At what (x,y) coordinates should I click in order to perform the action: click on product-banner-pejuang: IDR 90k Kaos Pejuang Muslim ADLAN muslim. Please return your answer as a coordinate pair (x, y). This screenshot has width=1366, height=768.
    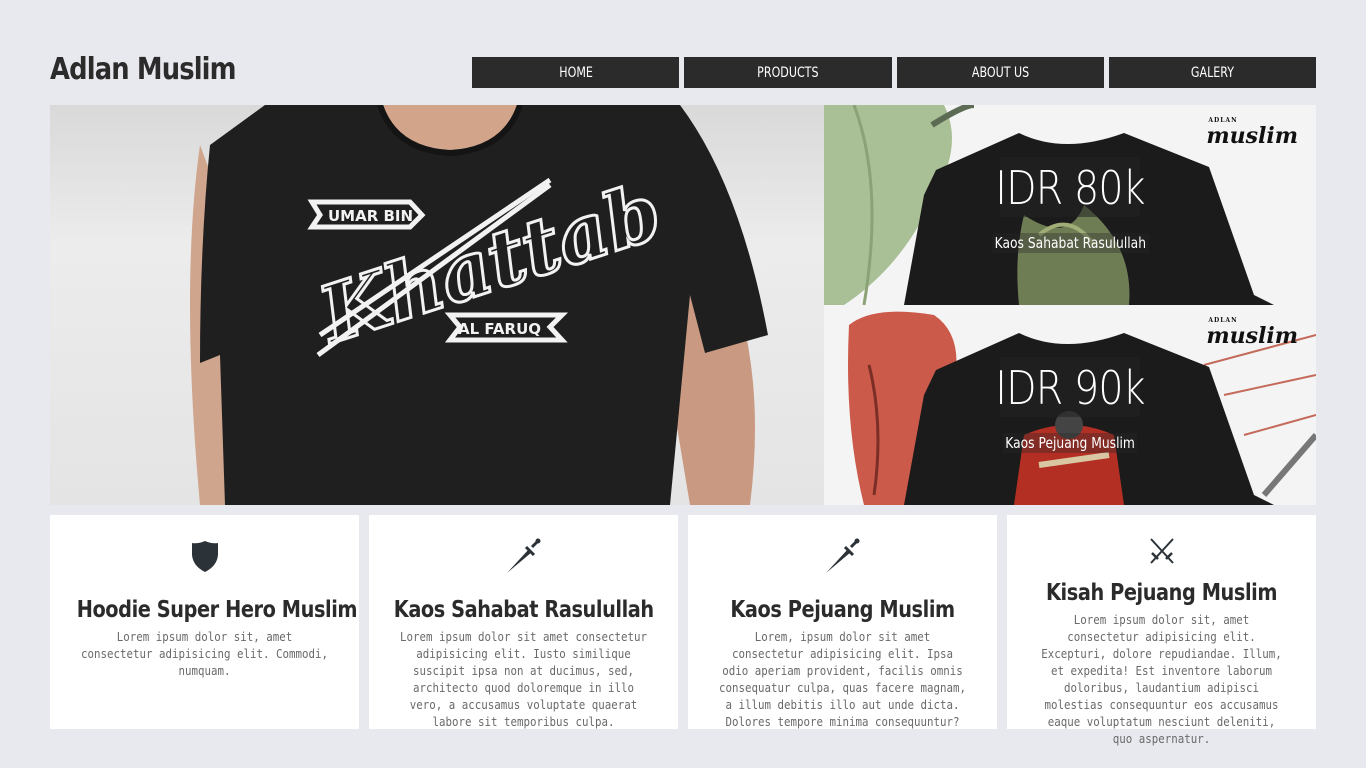
    Looking at the image, I should click on (1070, 405).